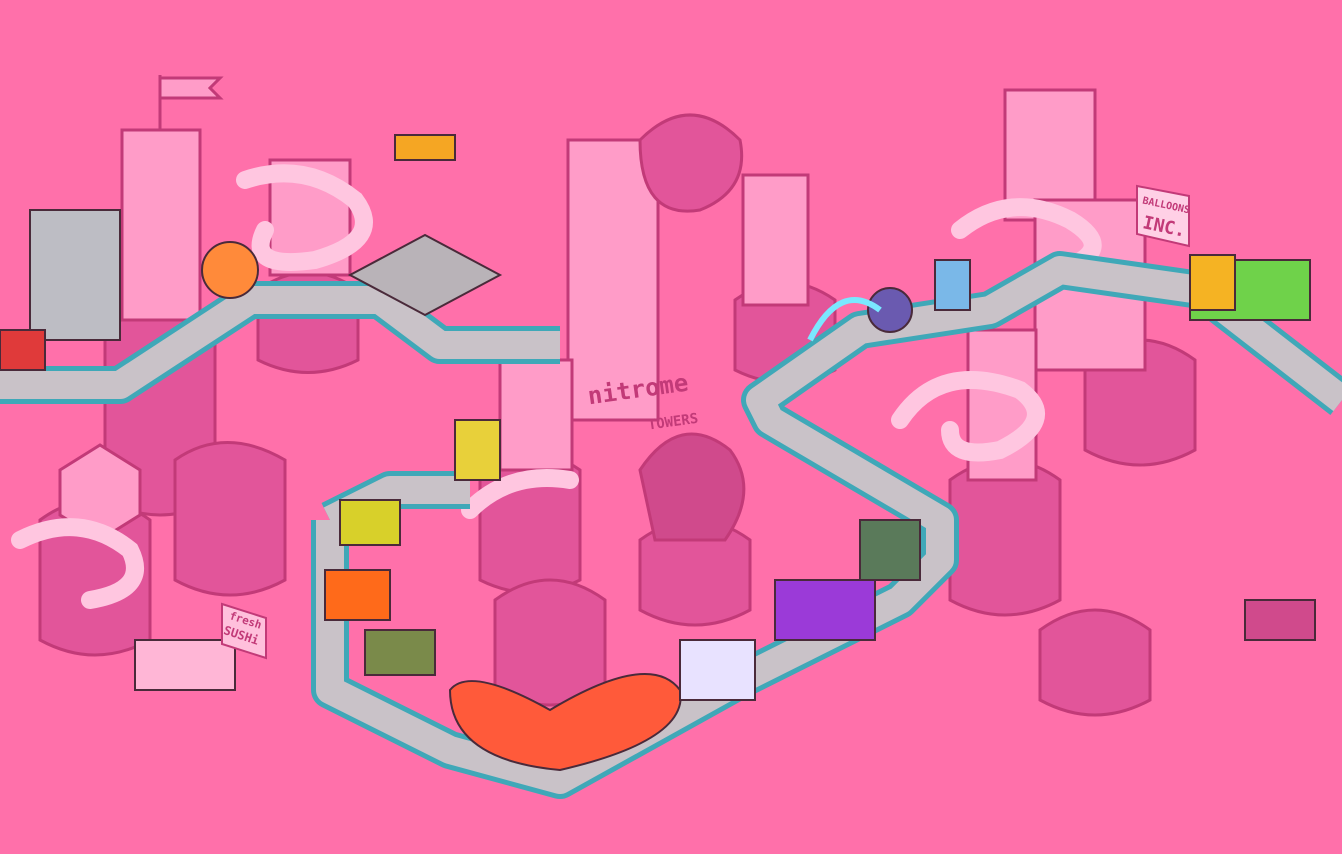  What do you see at coordinates (370, 522) in the screenshot?
I see `trophy-kart` at bounding box center [370, 522].